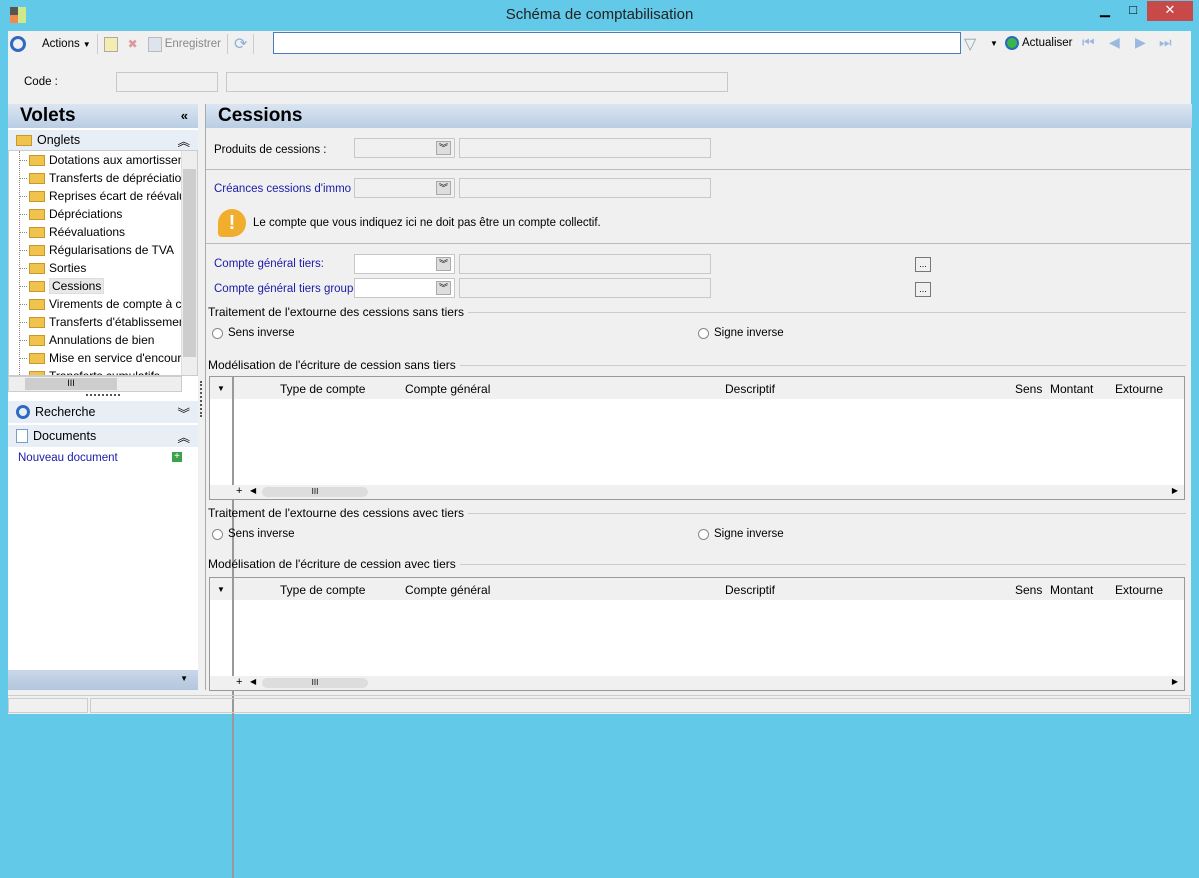 The width and height of the screenshot is (1199, 878). I want to click on tree-item: Transferts d'établissement, so click(103, 322).